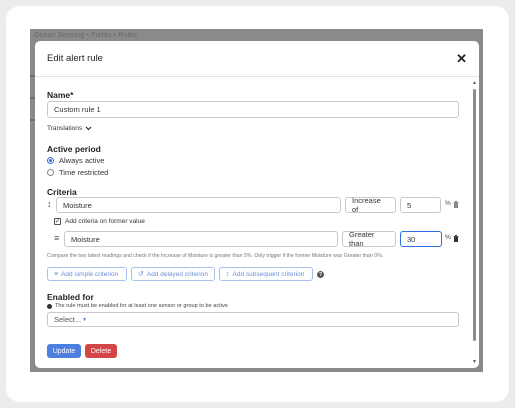 This screenshot has width=515, height=408. I want to click on translations-toggle: Translations, so click(69, 128).